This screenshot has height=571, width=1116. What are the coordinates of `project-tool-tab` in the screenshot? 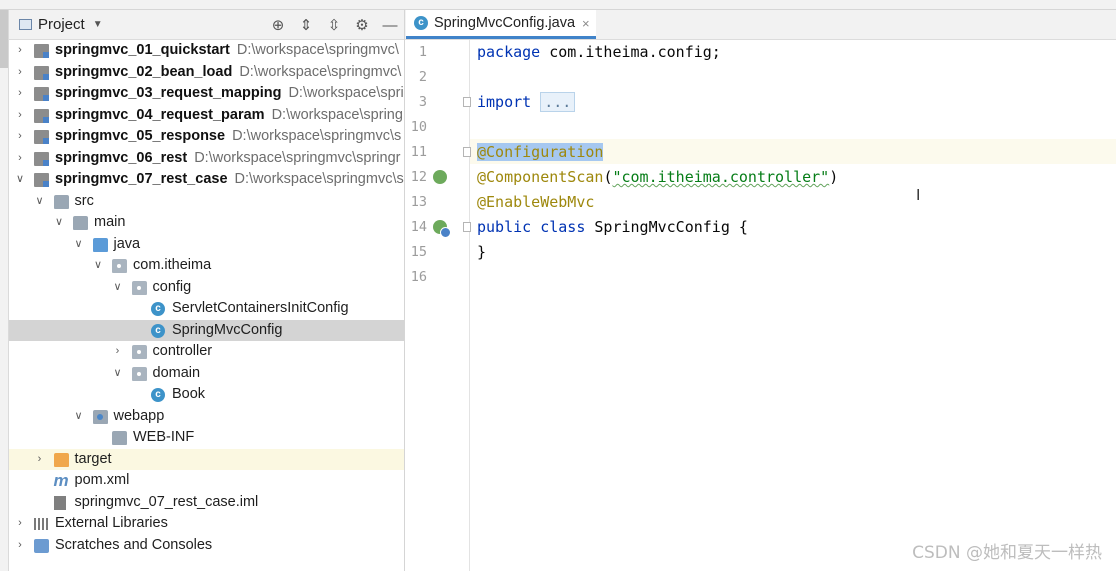 It's located at (4, 39).